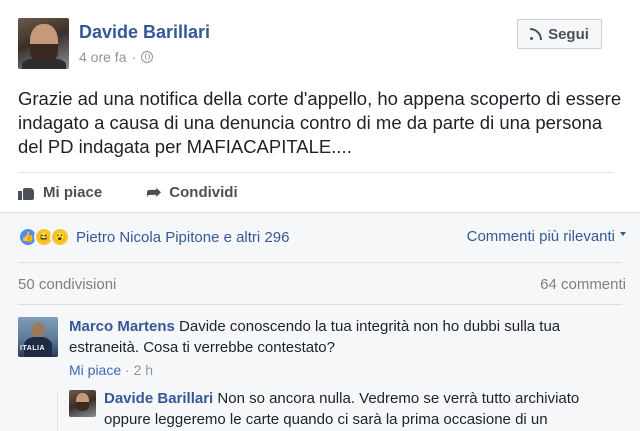 The height and width of the screenshot is (431, 640). What do you see at coordinates (540, 236) in the screenshot?
I see `sort-label: Commenti più rilevanti` at bounding box center [540, 236].